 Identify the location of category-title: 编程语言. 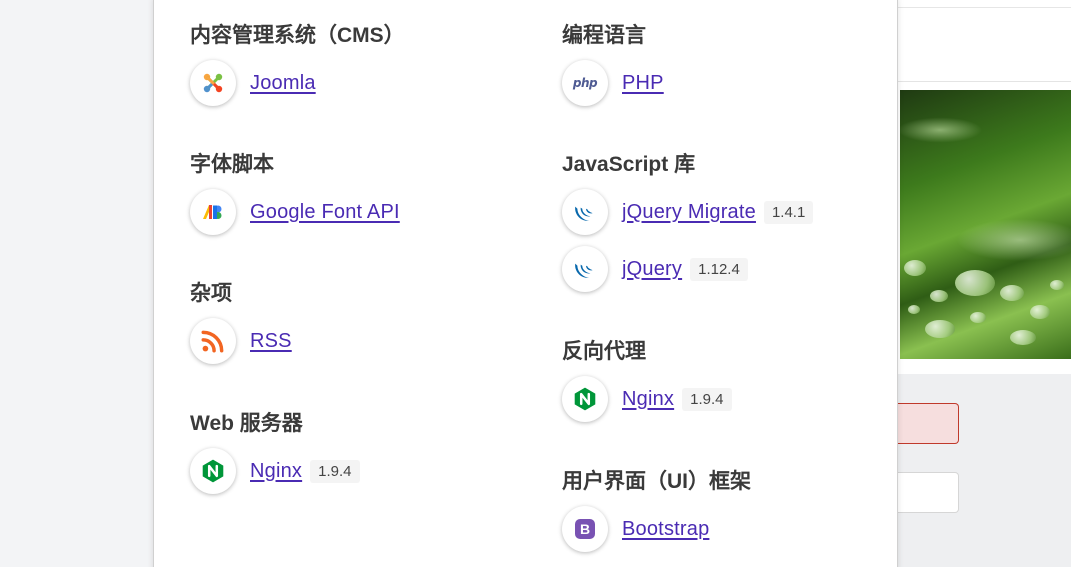
(604, 35).